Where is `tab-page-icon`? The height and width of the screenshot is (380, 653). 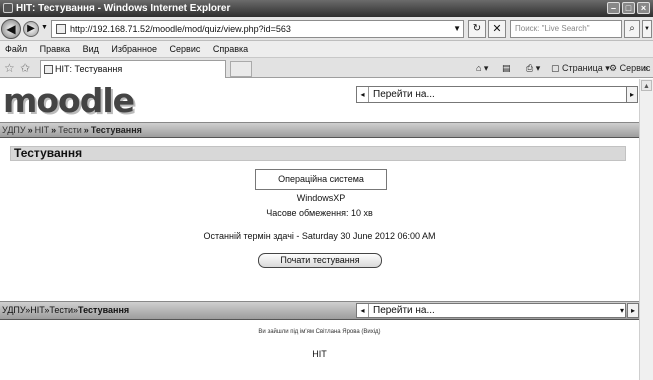
tab-page-icon is located at coordinates (48, 69).